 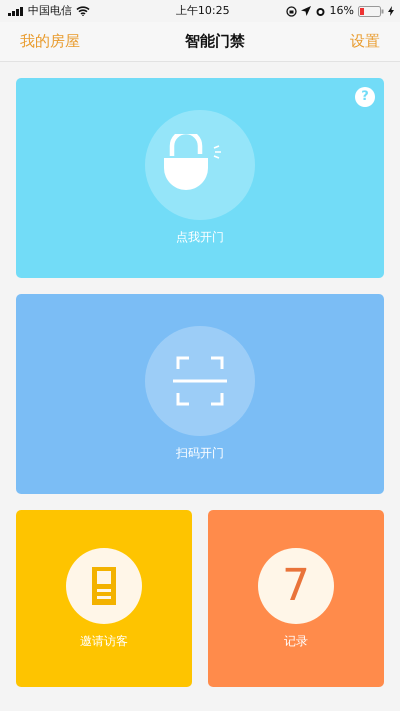 I want to click on help-icon: ?, so click(x=365, y=97).